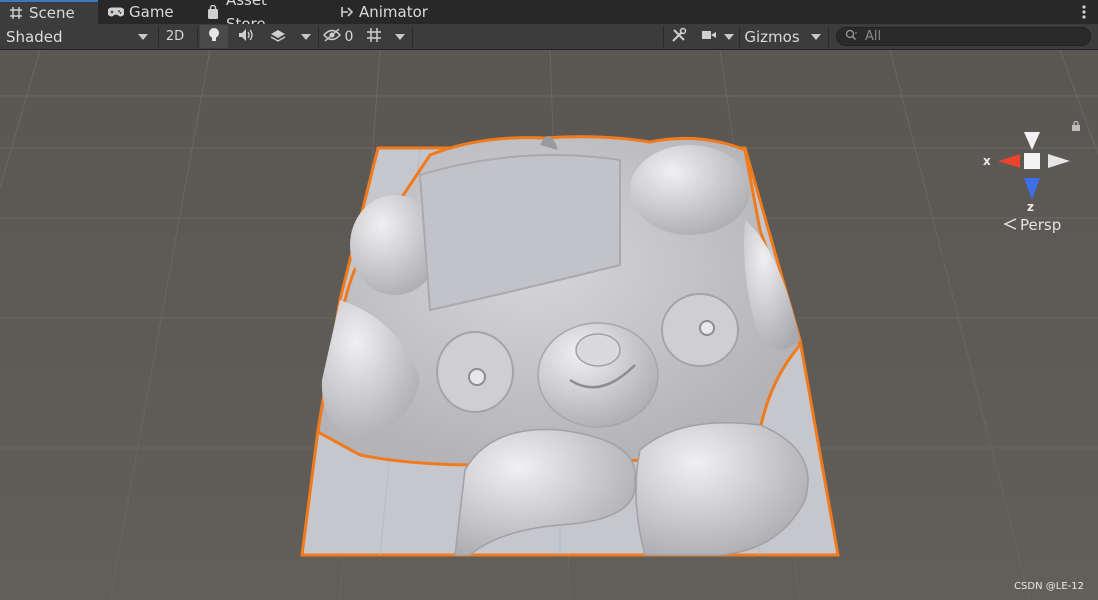  Describe the element at coordinates (1041, 225) in the screenshot. I see `projection-label: Persp` at that location.